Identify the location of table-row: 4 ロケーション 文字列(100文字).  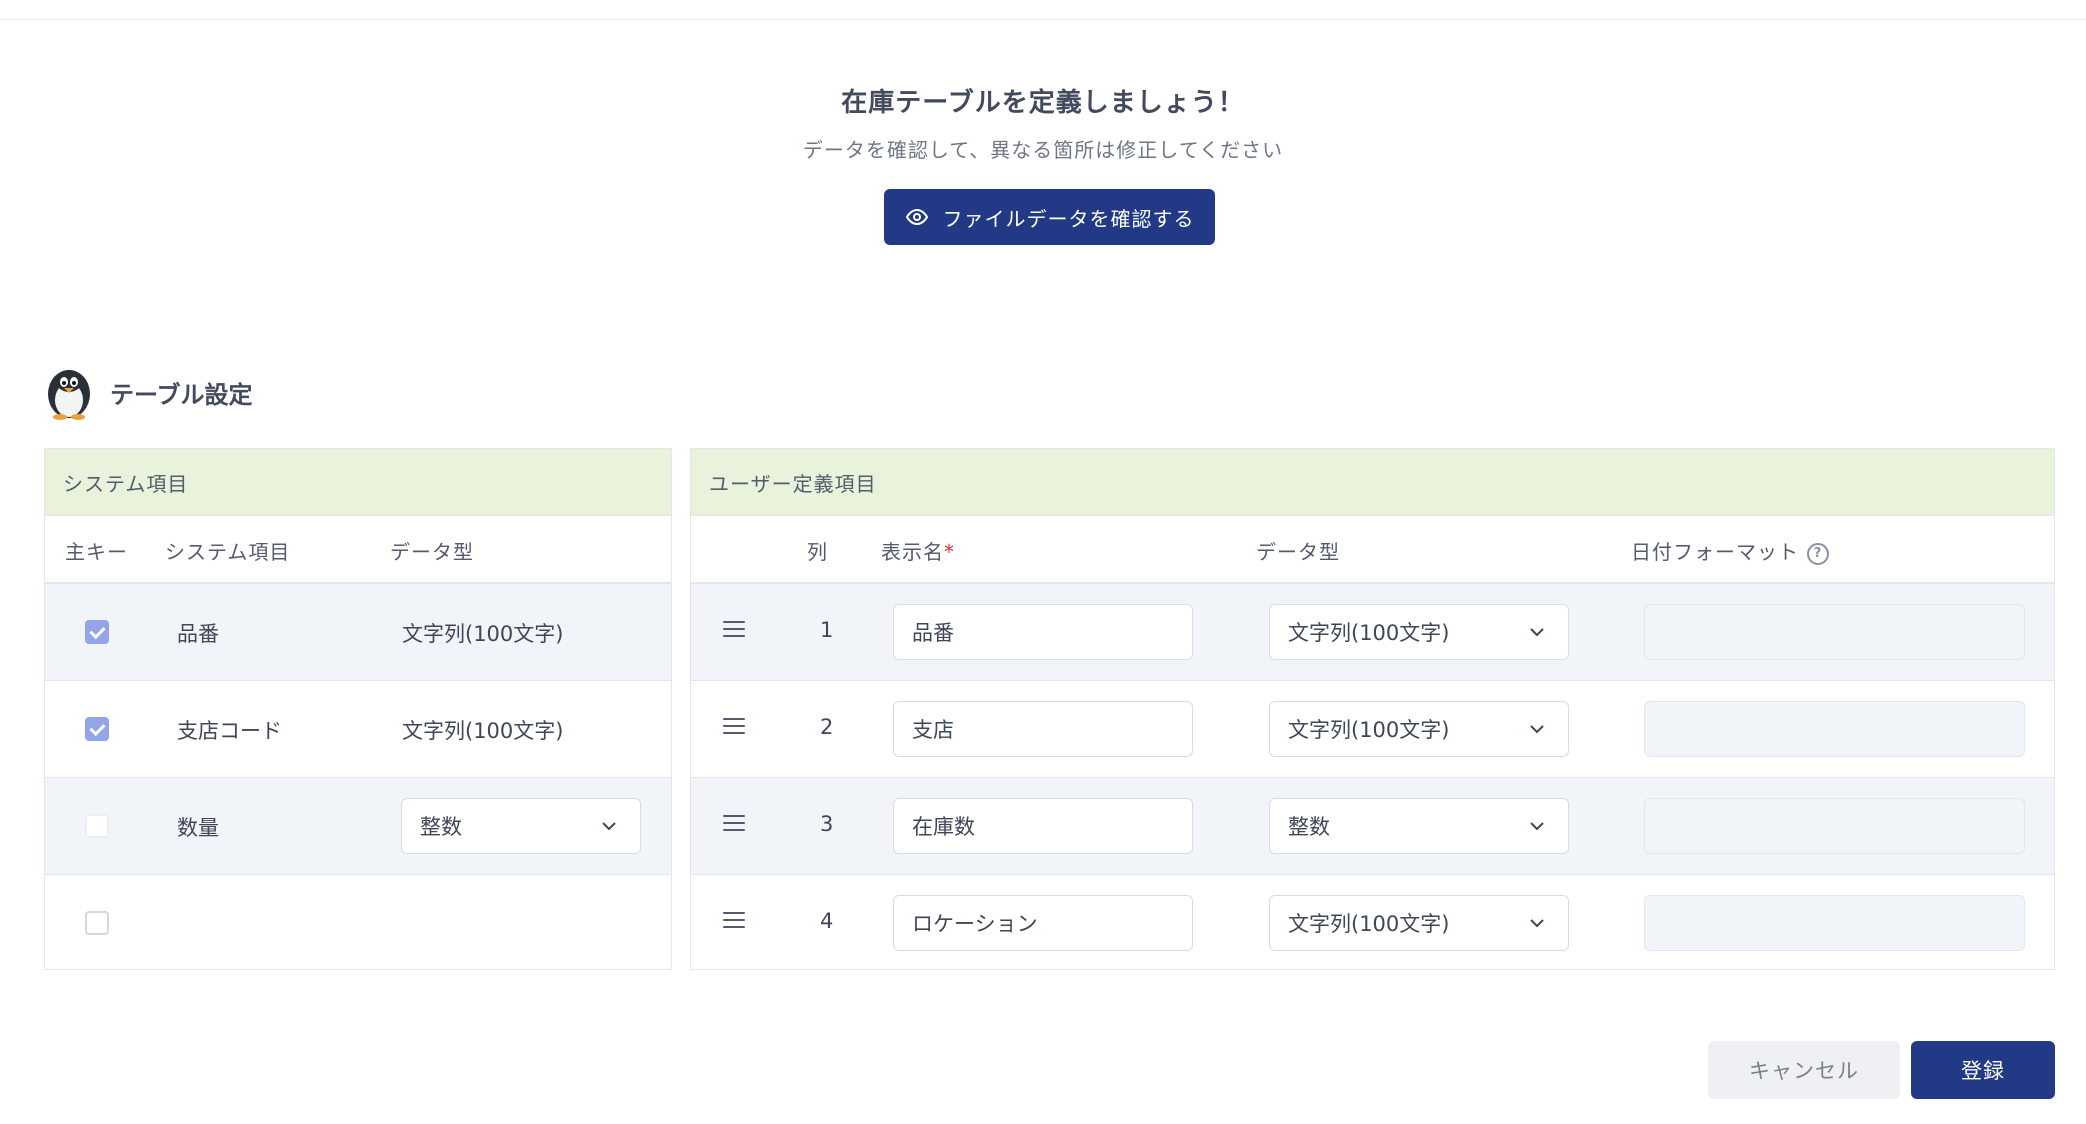
(1372, 923).